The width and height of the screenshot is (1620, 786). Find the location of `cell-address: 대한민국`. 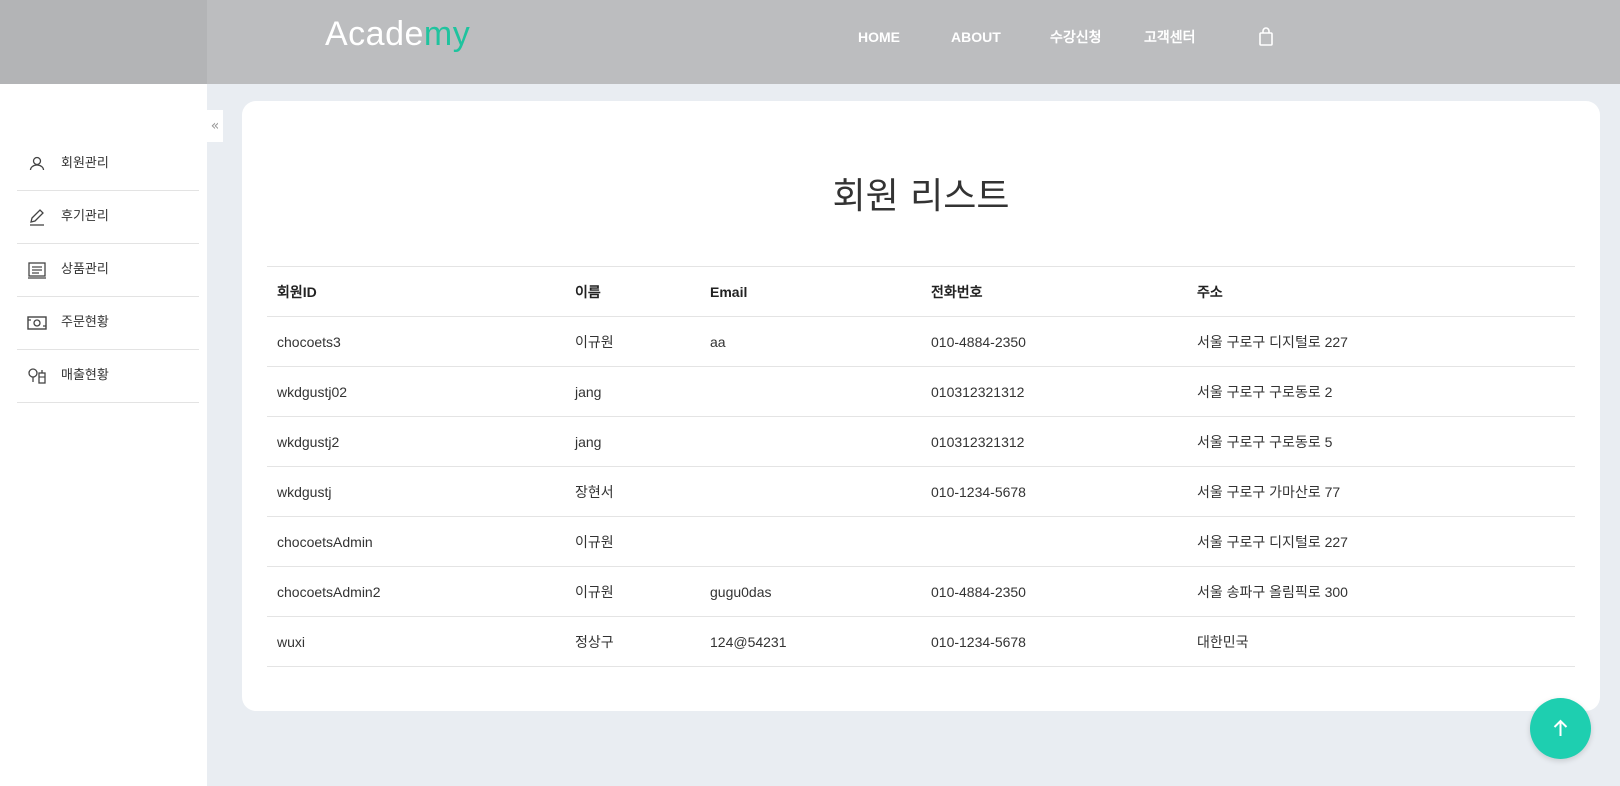

cell-address: 대한민국 is located at coordinates (1381, 641).